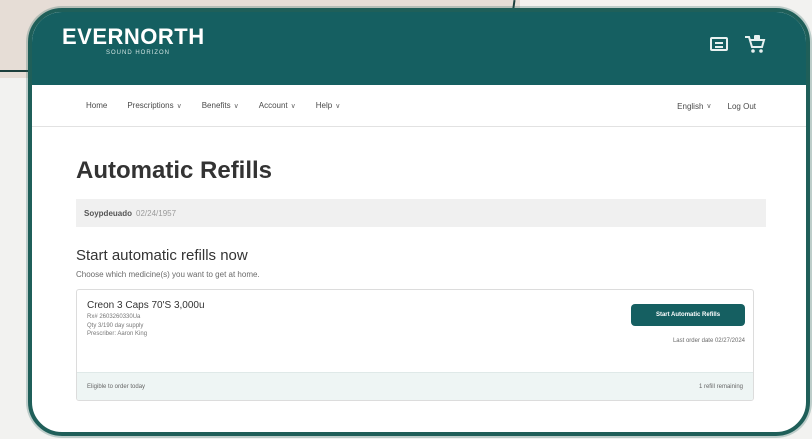 This screenshot has width=812, height=439. I want to click on member-dob: 02/24/1957, so click(156, 213).